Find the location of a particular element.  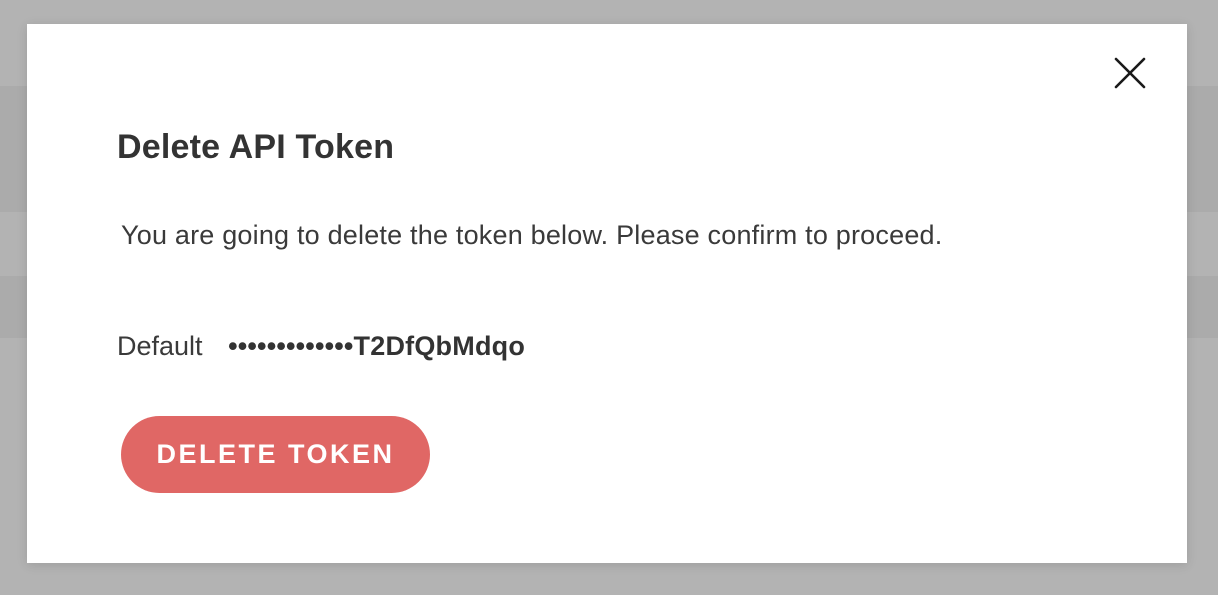

delete-token-button: DELETE TOKEN is located at coordinates (275, 454).